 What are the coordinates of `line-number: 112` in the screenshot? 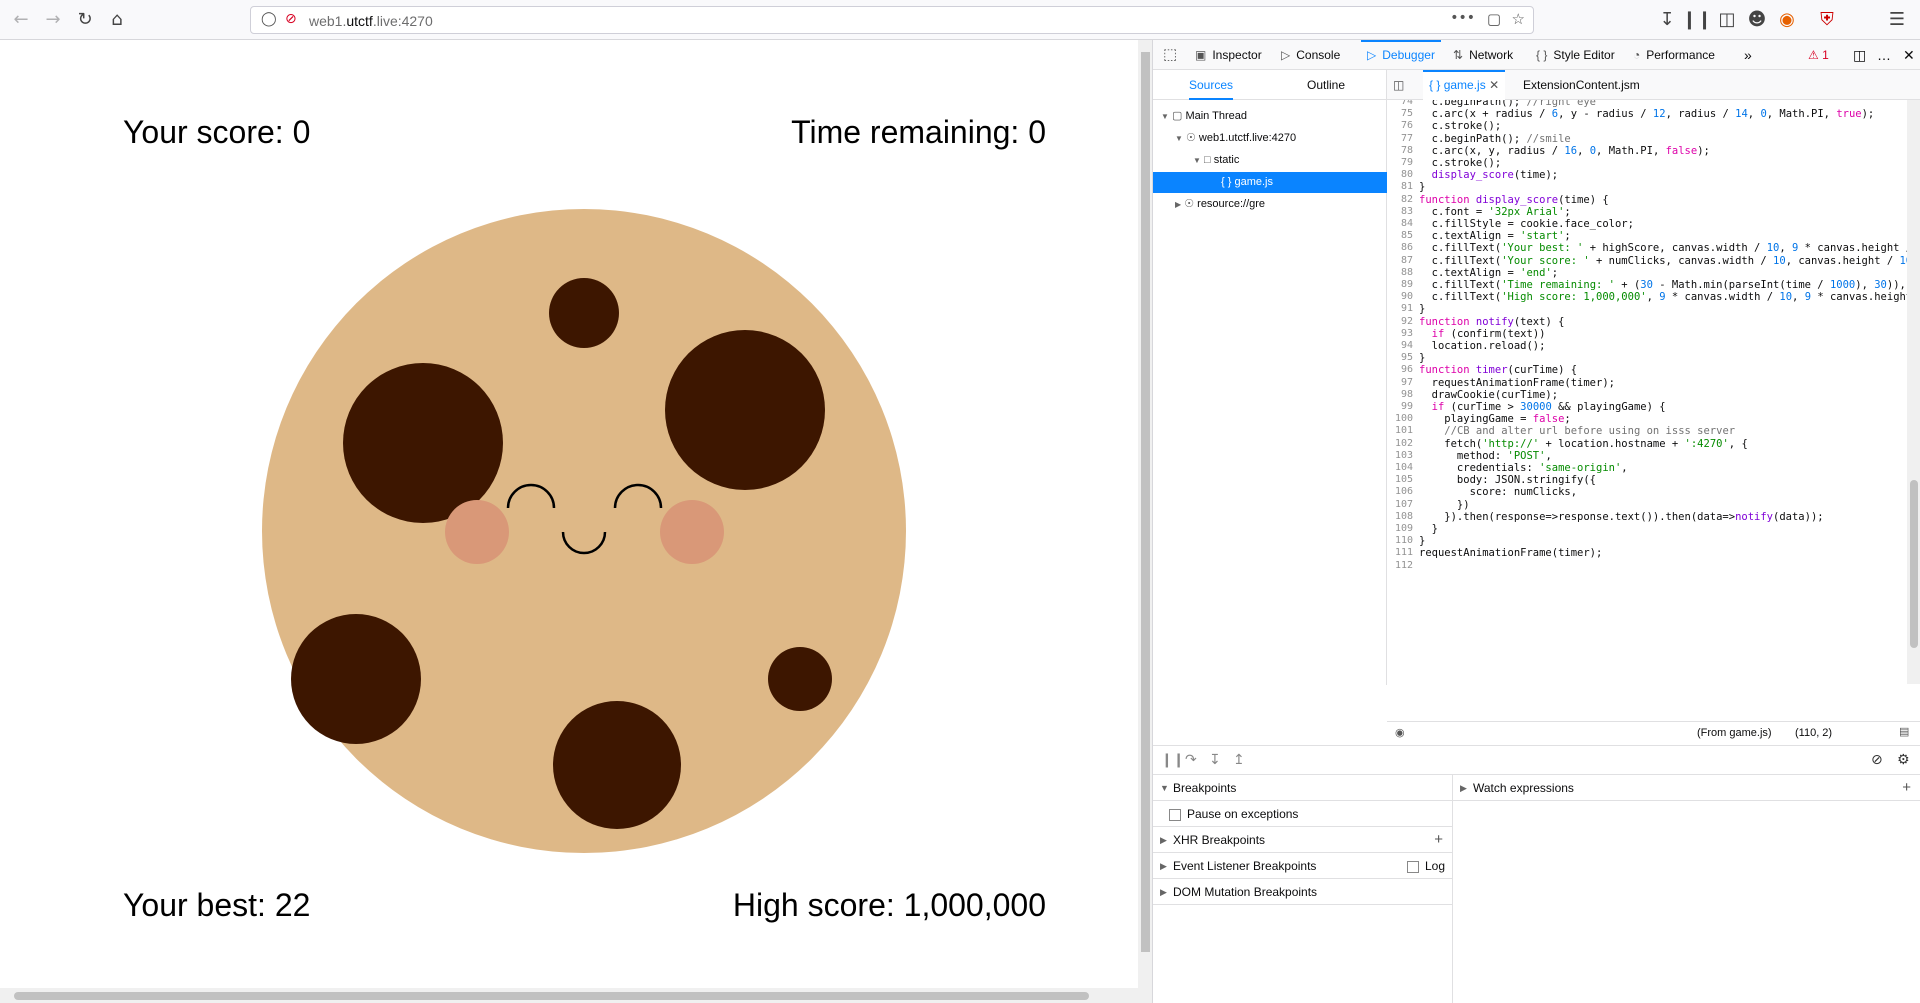 It's located at (1404, 565).